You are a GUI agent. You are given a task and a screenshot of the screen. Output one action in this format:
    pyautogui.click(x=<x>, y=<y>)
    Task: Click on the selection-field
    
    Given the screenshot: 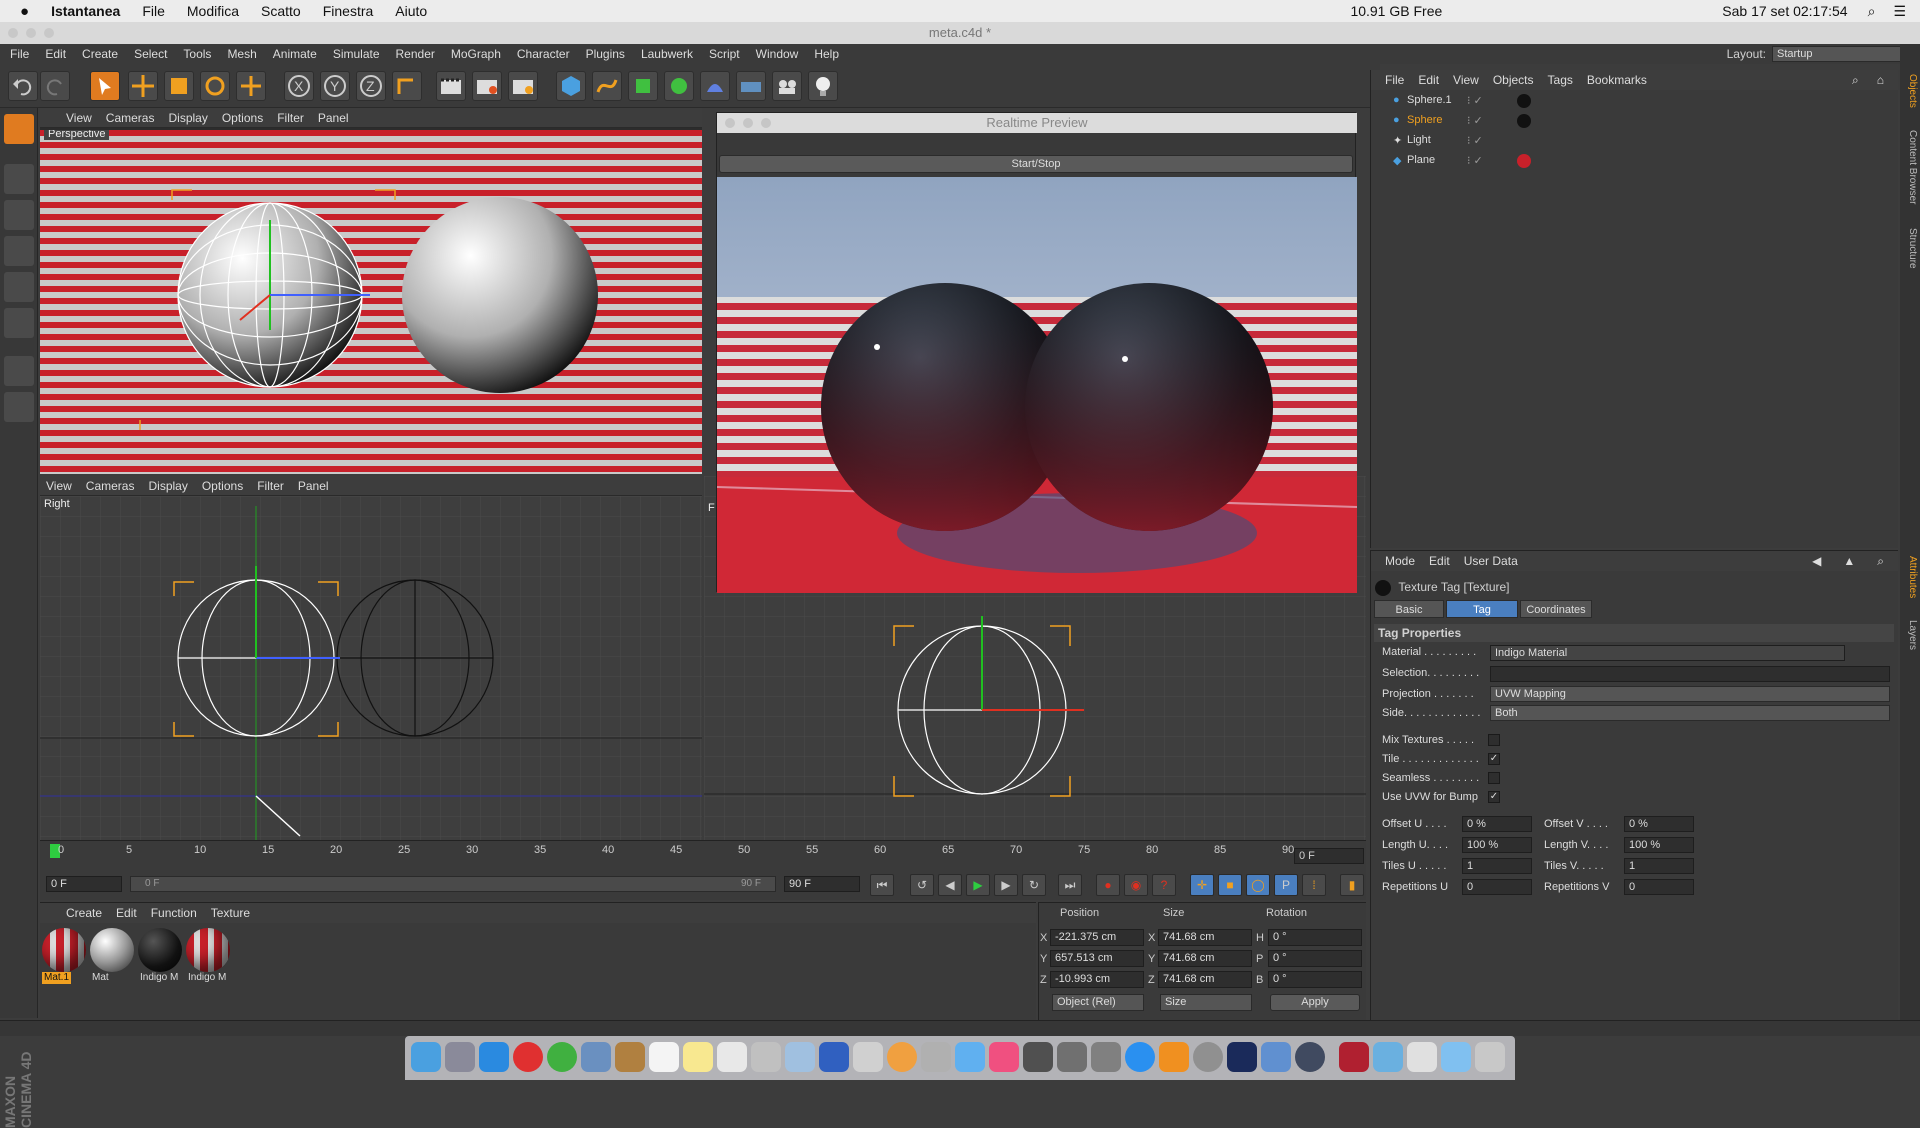 What is the action you would take?
    pyautogui.click(x=1690, y=674)
    